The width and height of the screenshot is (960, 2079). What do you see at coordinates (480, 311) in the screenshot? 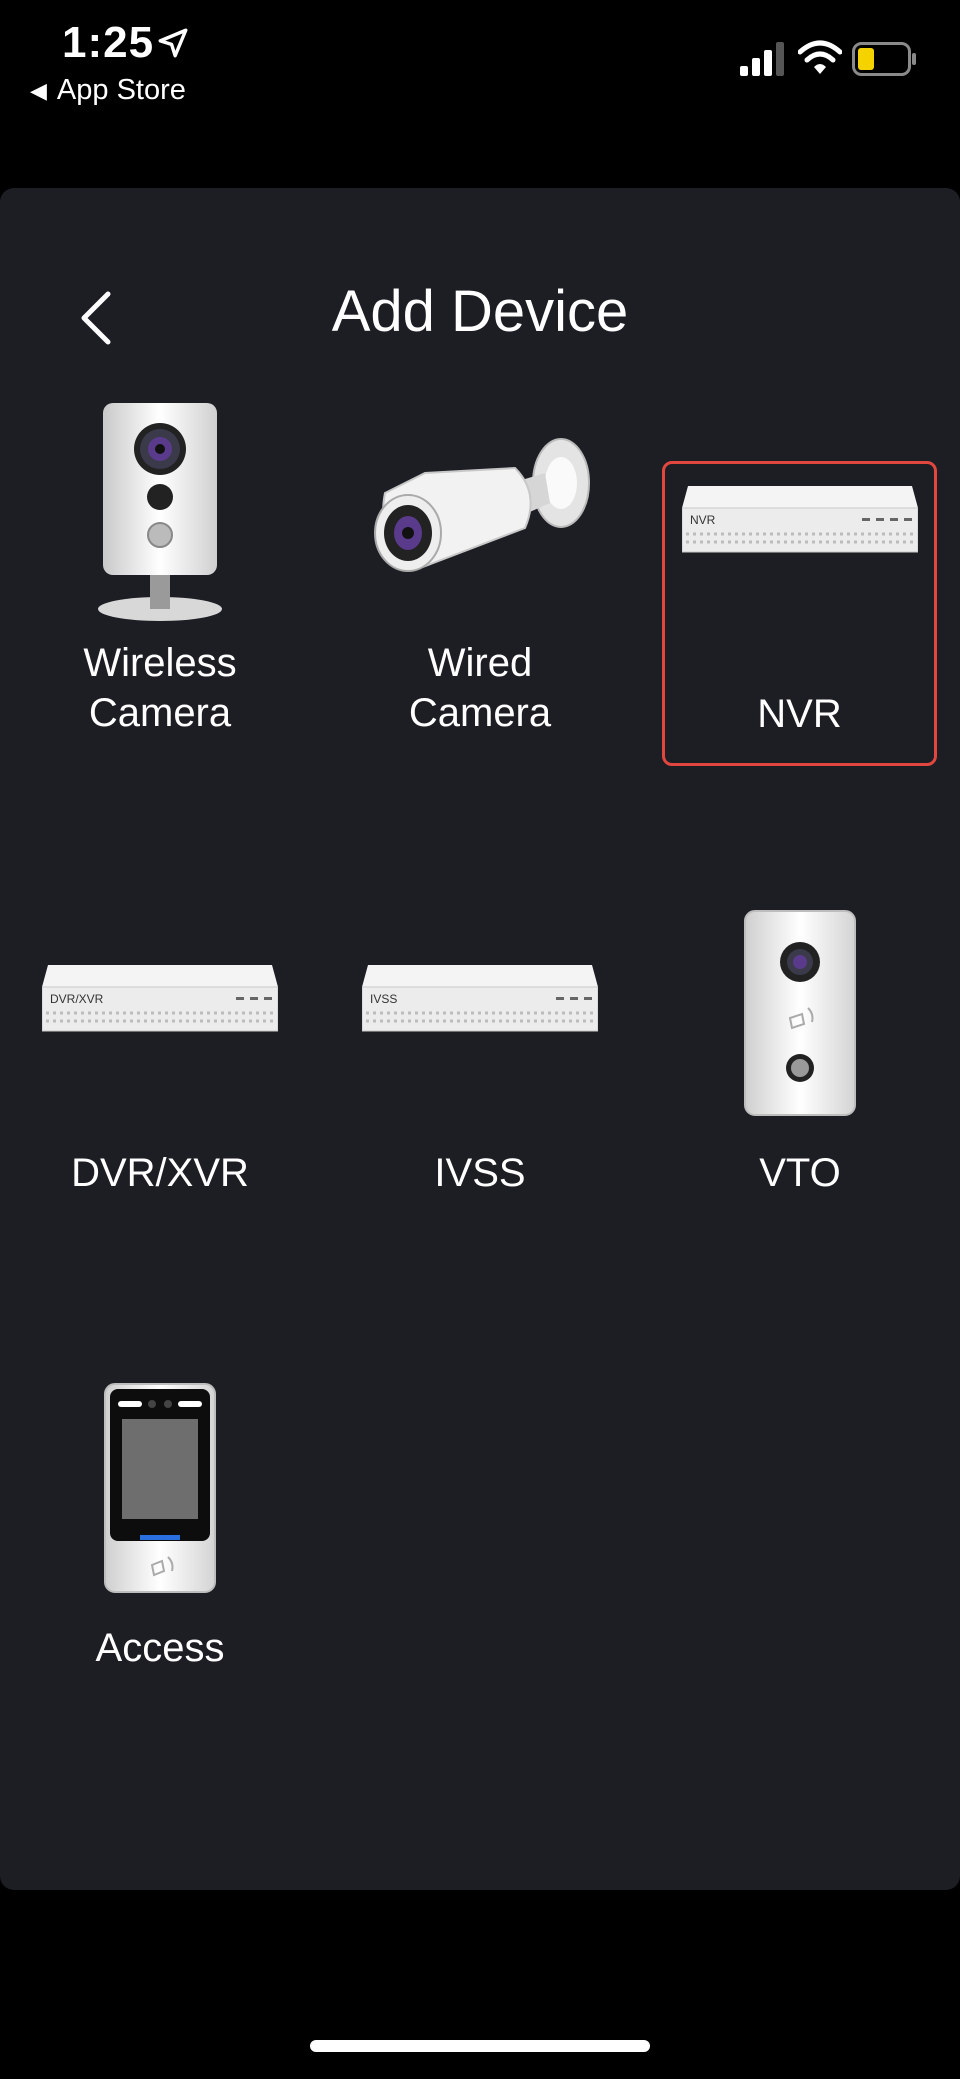
I see `page-title: Add Device` at bounding box center [480, 311].